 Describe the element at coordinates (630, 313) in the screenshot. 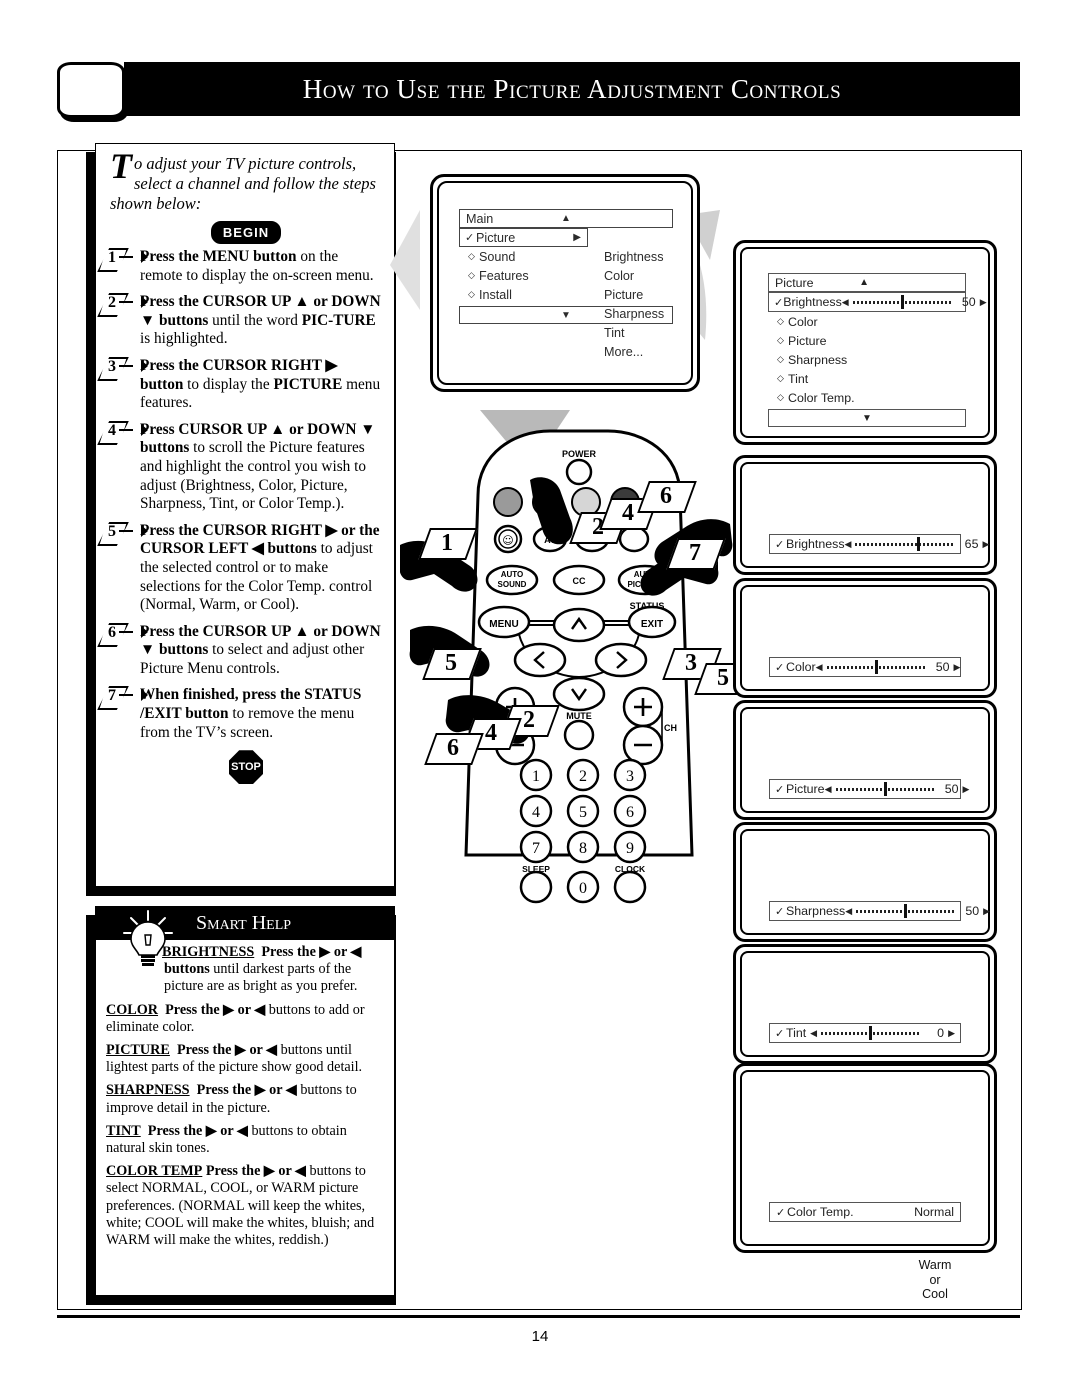

I see `osd-feature-sharpness: Sharpness` at that location.